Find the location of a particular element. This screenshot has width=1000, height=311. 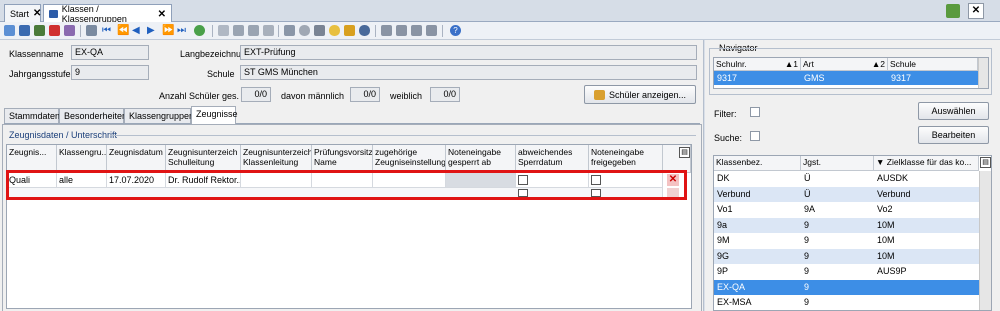

tab-stammdaten: Stammdaten is located at coordinates (32, 115).